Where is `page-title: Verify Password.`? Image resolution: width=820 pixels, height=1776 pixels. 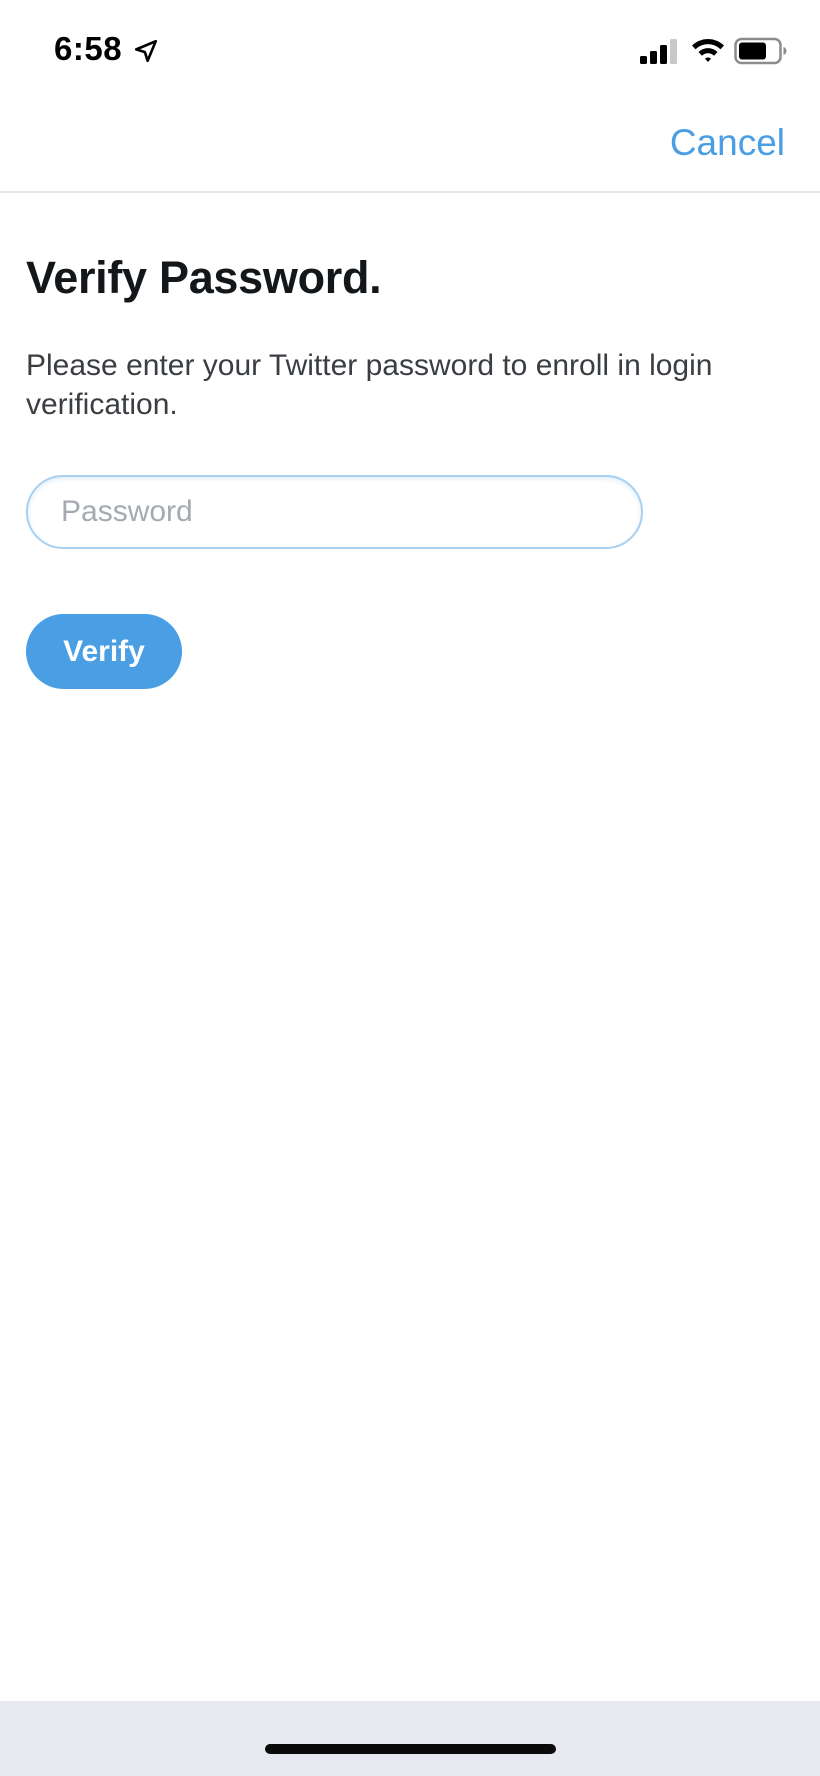 page-title: Verify Password. is located at coordinates (204, 277).